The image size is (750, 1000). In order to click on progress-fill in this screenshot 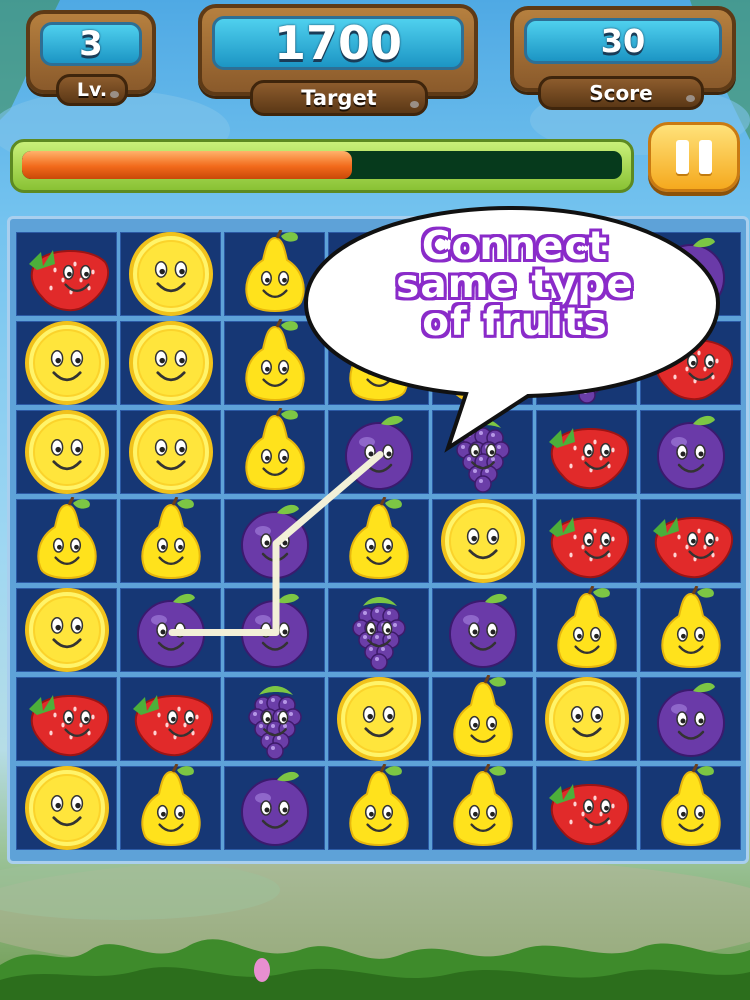, I will do `click(187, 165)`.